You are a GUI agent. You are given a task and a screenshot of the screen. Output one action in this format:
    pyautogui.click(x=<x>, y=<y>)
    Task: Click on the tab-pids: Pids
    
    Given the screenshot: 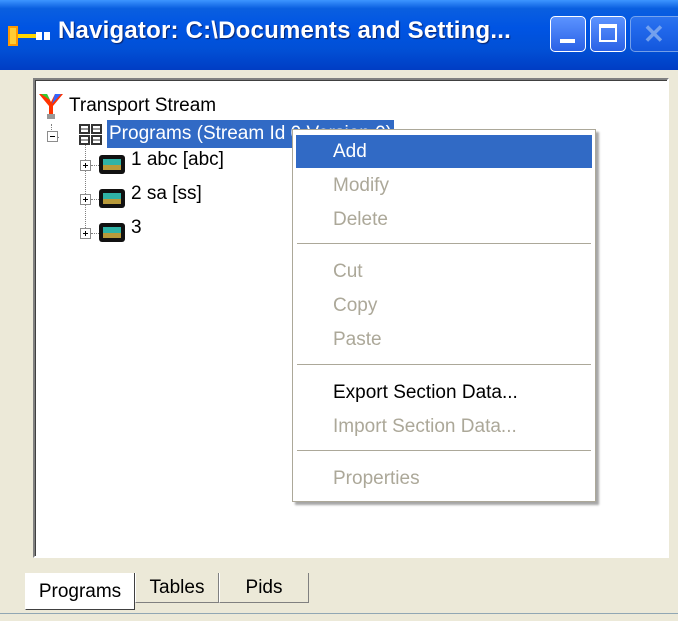 What is the action you would take?
    pyautogui.click(x=264, y=588)
    